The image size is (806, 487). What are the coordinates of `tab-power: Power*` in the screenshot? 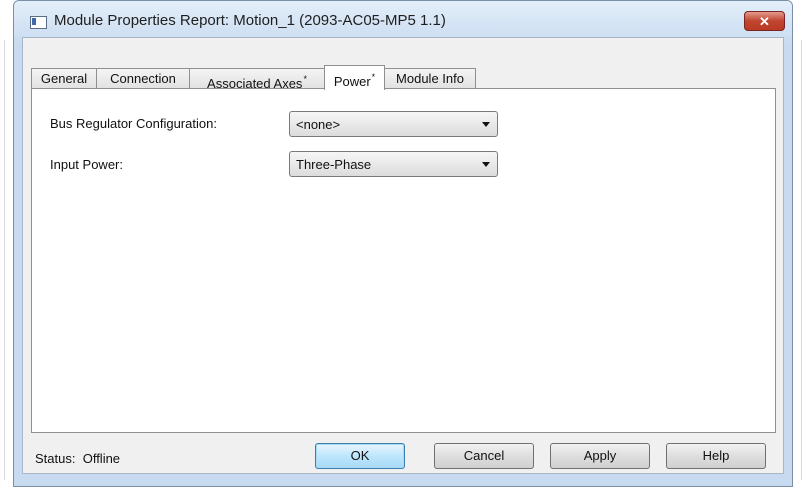 It's located at (354, 77).